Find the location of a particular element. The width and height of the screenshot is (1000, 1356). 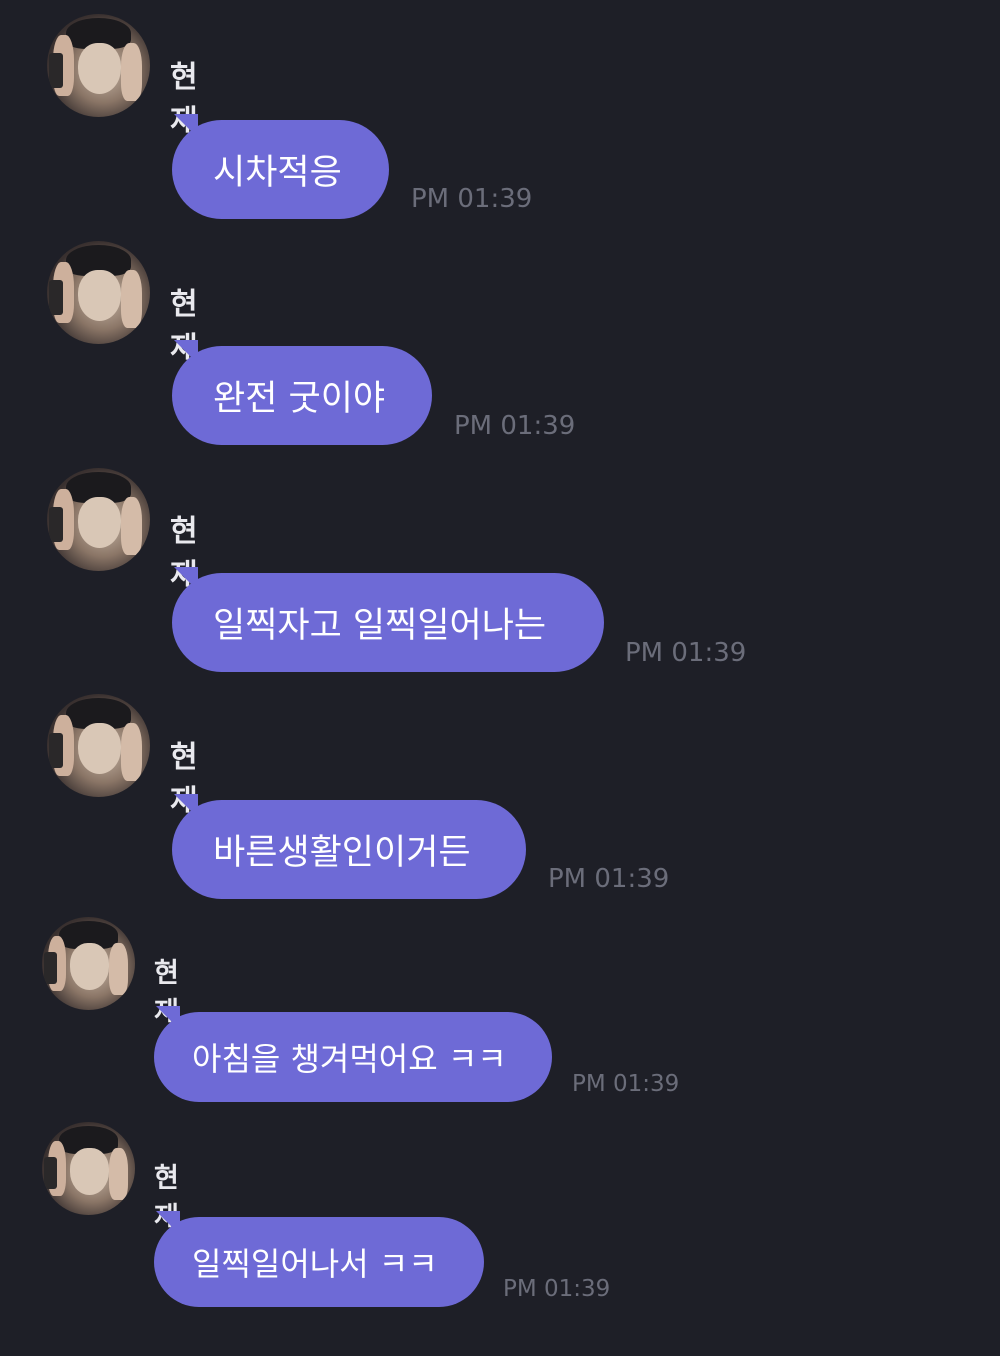

message-bubble: 시차적응 is located at coordinates (280, 169).